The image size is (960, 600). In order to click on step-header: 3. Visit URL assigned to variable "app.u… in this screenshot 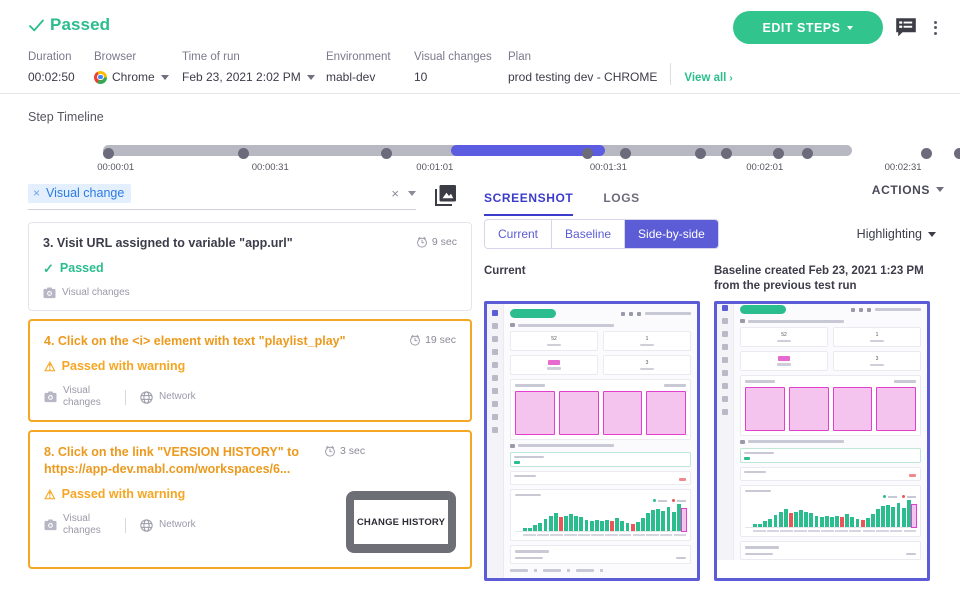, I will do `click(250, 243)`.